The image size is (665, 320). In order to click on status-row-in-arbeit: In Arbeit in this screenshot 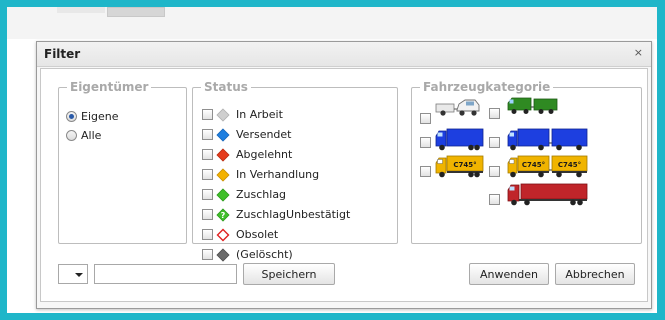, I will do `click(242, 114)`.